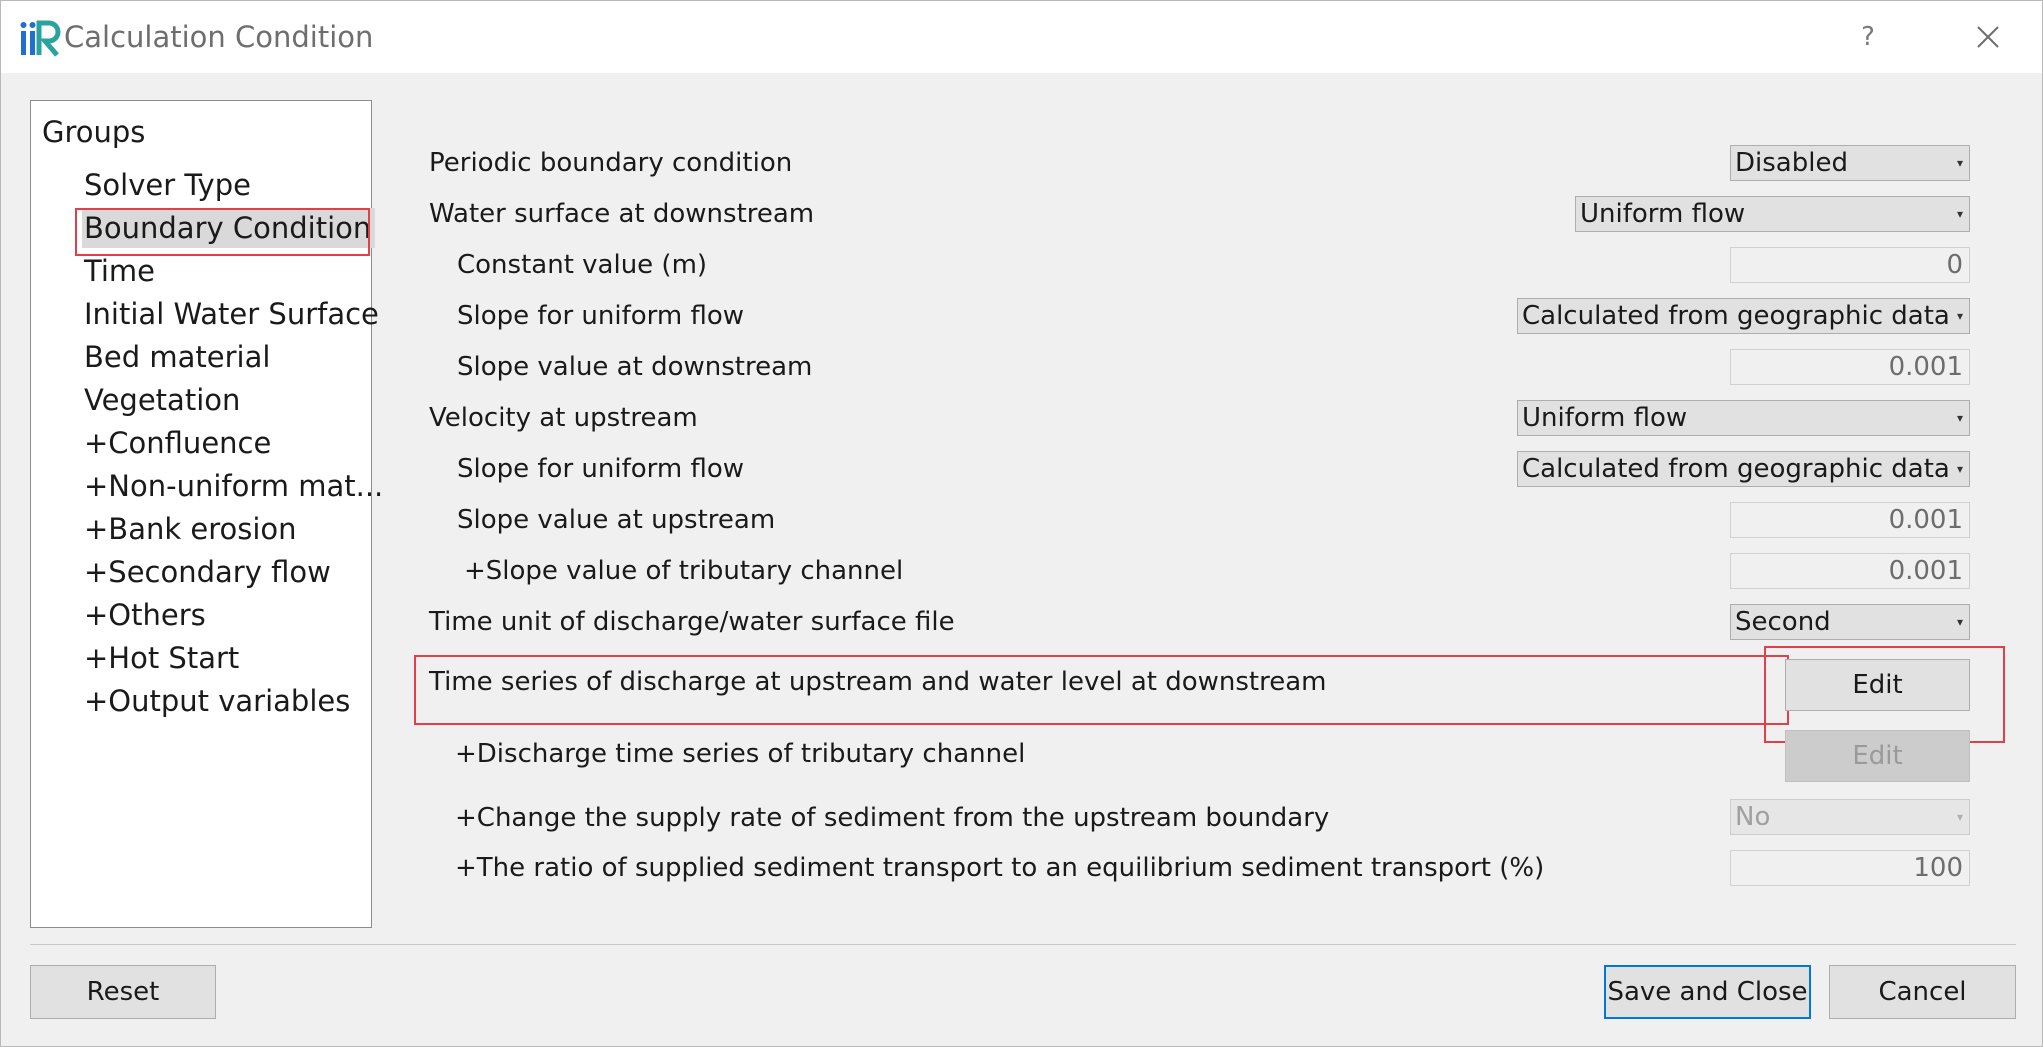  Describe the element at coordinates (123, 992) in the screenshot. I see `reset-button: Reset` at that location.